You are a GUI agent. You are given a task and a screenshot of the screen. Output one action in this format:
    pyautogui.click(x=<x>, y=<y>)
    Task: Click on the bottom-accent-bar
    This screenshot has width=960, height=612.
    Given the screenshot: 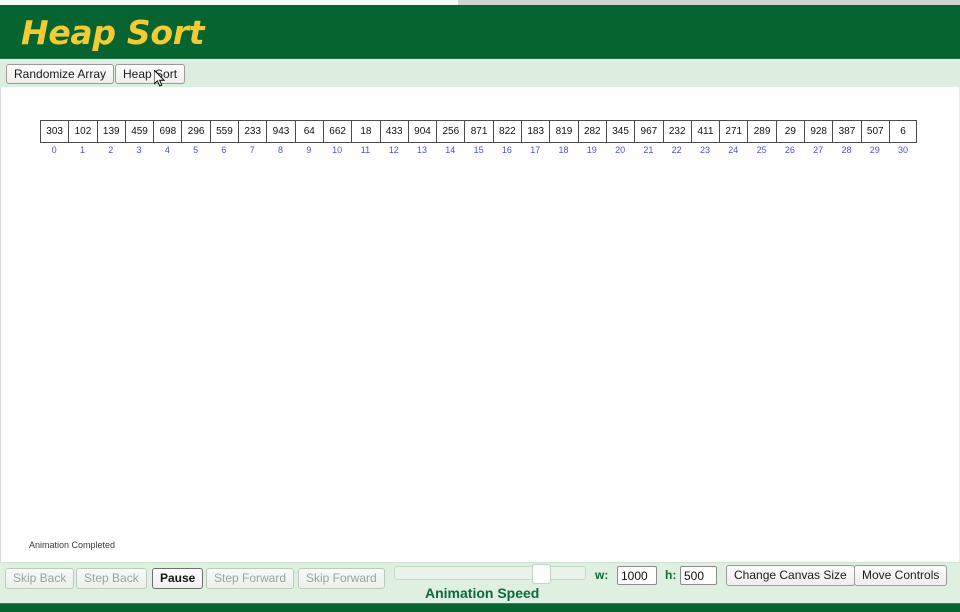 What is the action you would take?
    pyautogui.click(x=480, y=607)
    